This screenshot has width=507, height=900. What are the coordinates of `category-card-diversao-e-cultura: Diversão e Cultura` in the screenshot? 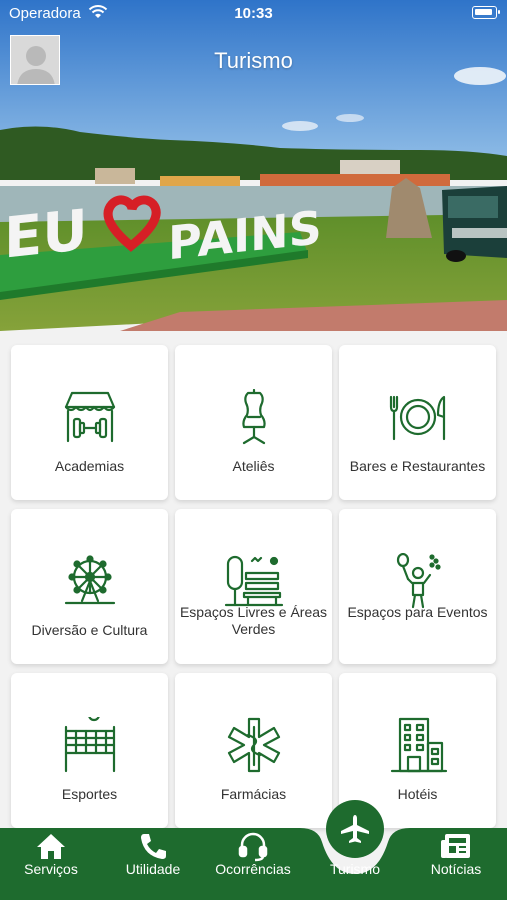 It's located at (89, 586).